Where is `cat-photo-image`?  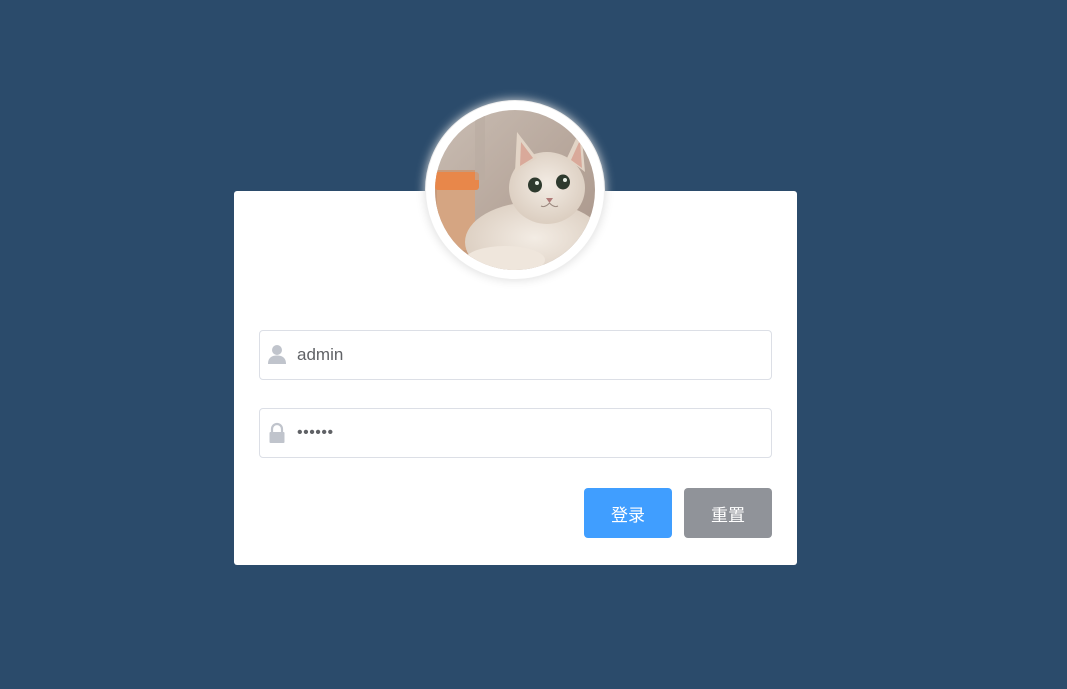 cat-photo-image is located at coordinates (515, 190).